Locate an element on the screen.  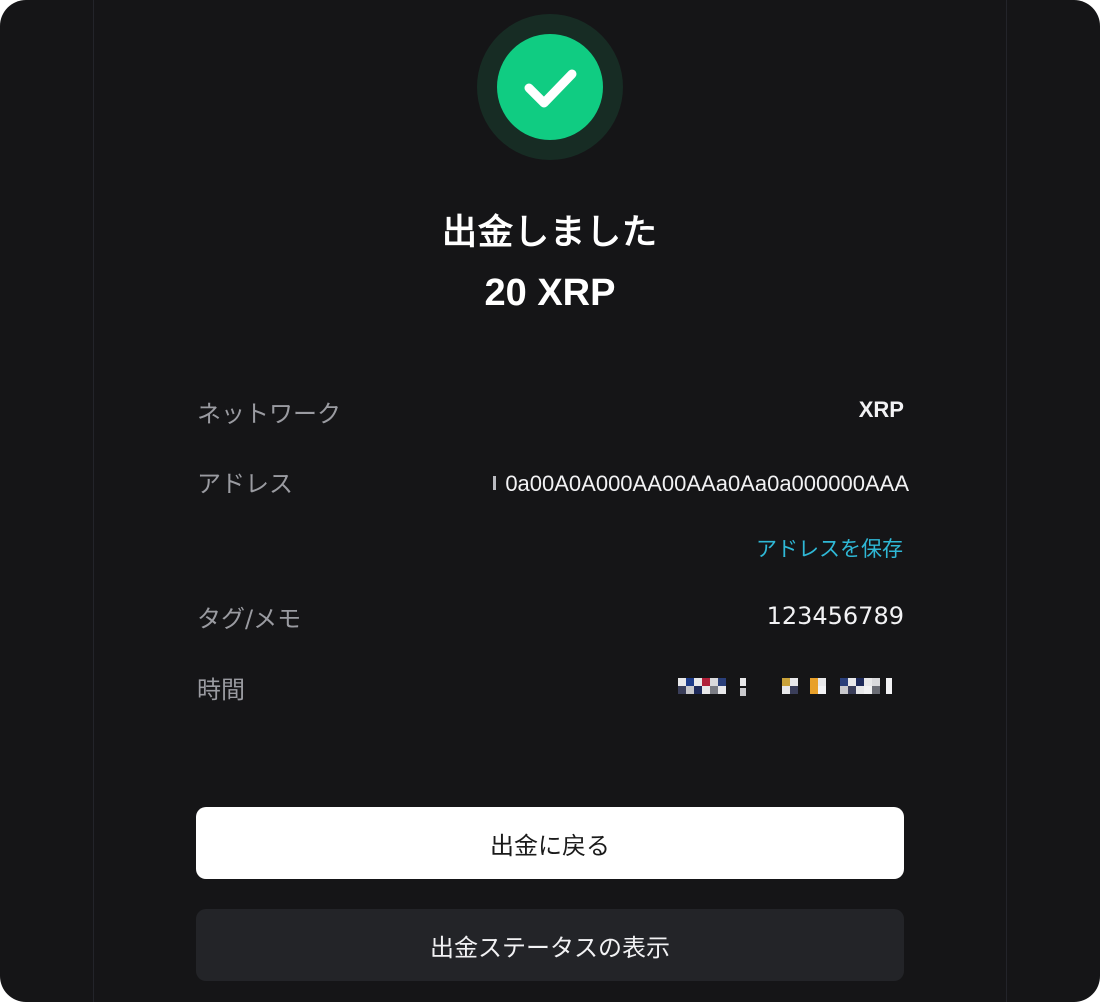
withdrawal-amount: 20 XRP is located at coordinates (550, 293).